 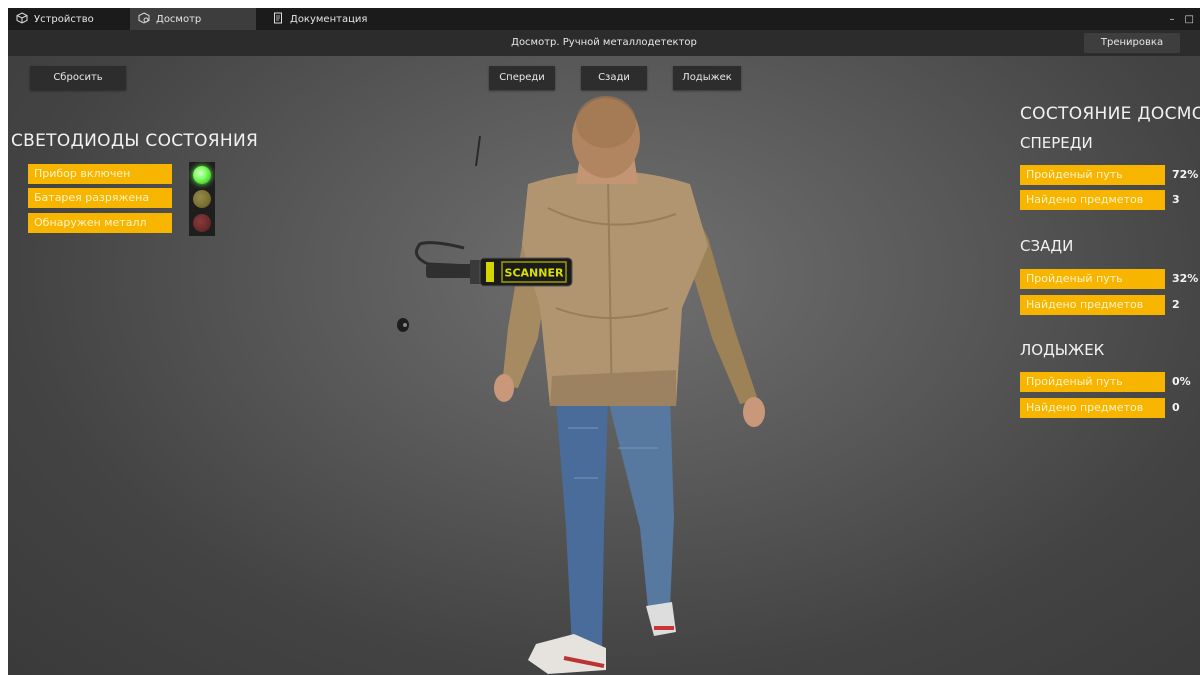 I want to click on ankles-items-value: 0, so click(x=1176, y=407).